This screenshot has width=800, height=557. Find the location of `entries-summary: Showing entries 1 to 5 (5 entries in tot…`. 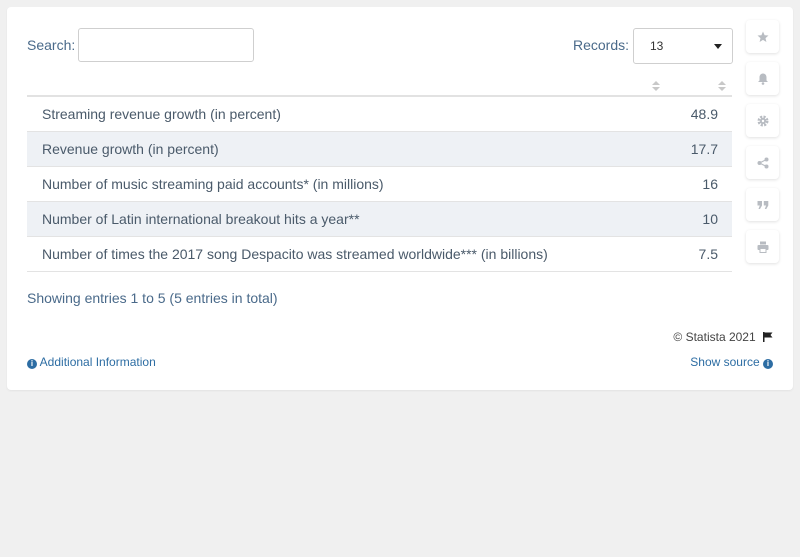

entries-summary: Showing entries 1 to 5 (5 entries in tot… is located at coordinates (152, 298).